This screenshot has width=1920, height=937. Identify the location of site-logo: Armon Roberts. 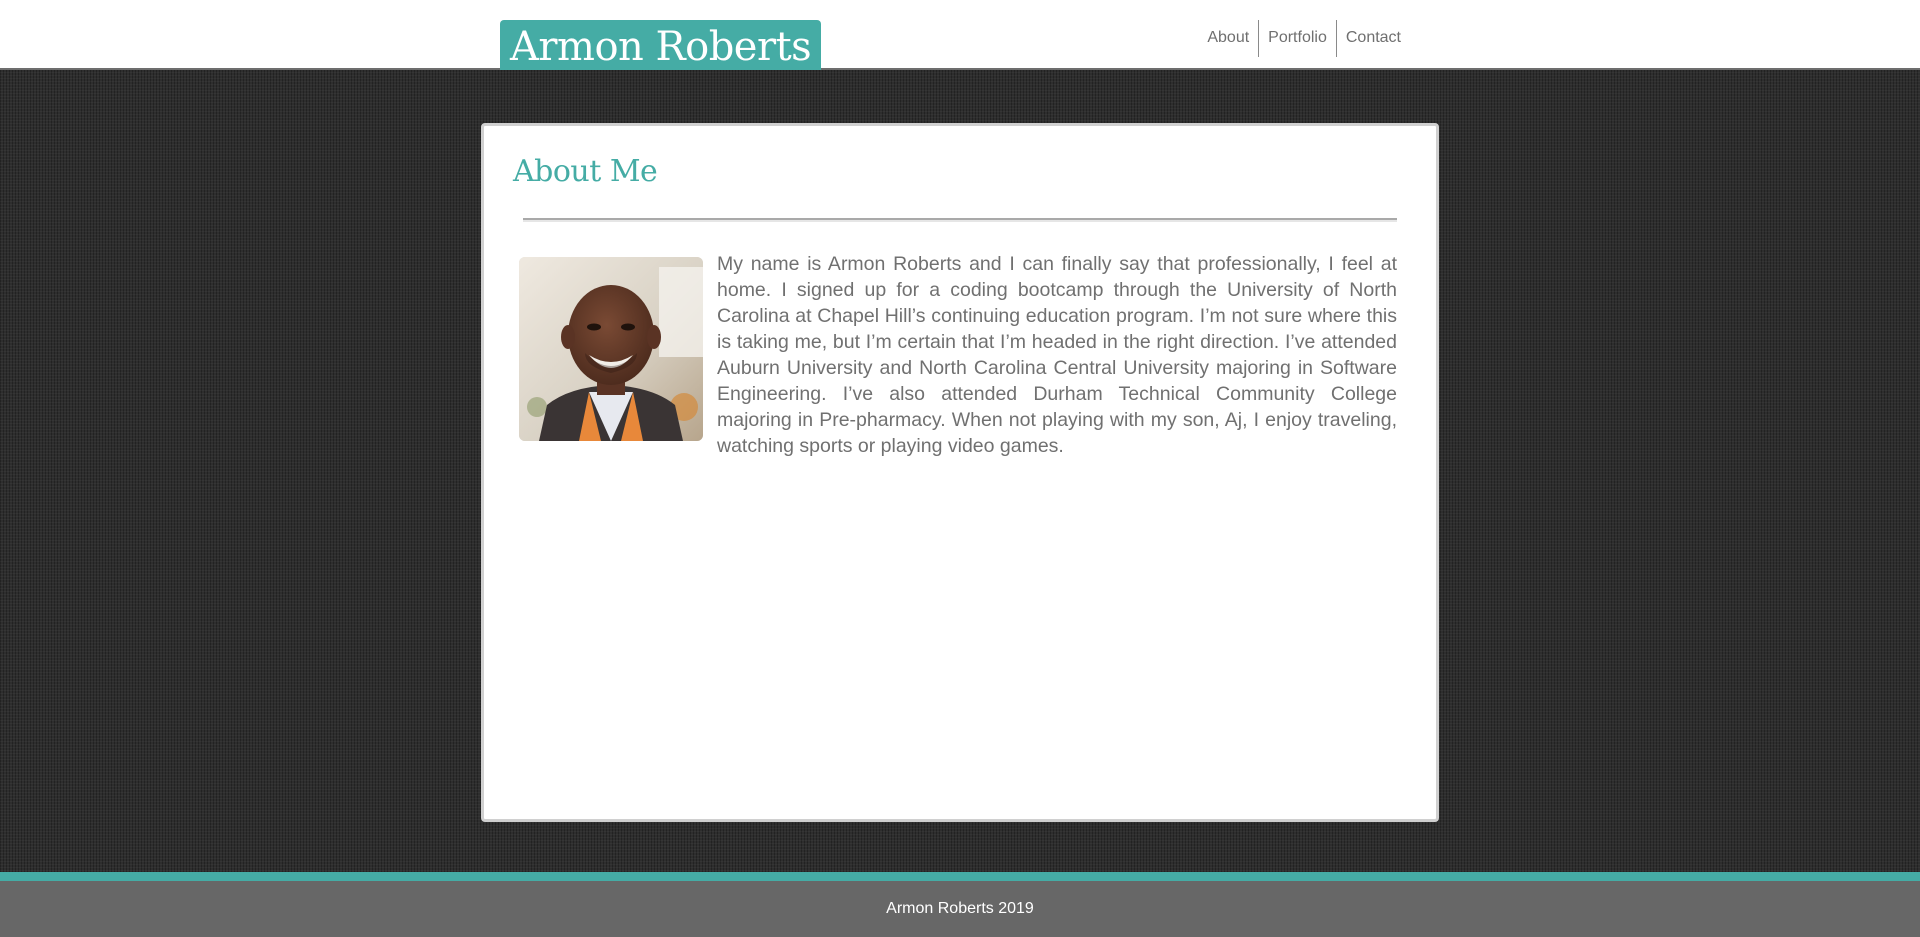
(661, 45).